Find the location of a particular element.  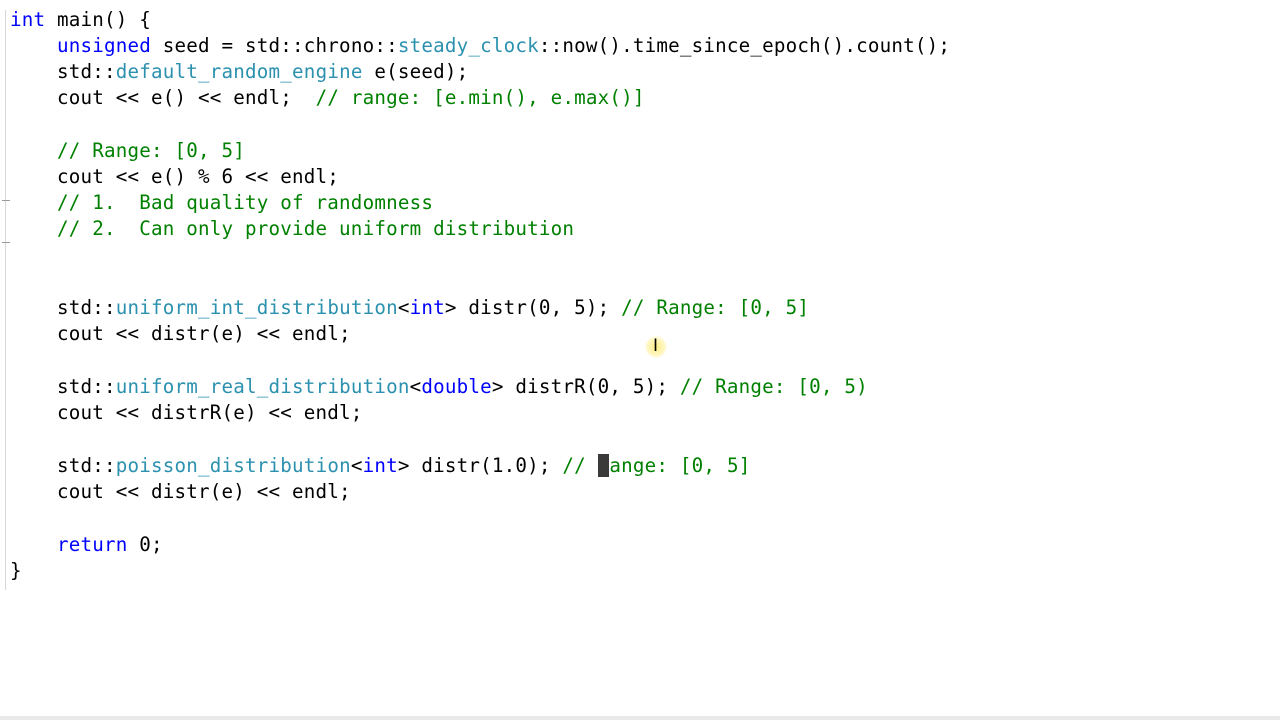

code-token: uniform_int_distribution is located at coordinates (256, 307).